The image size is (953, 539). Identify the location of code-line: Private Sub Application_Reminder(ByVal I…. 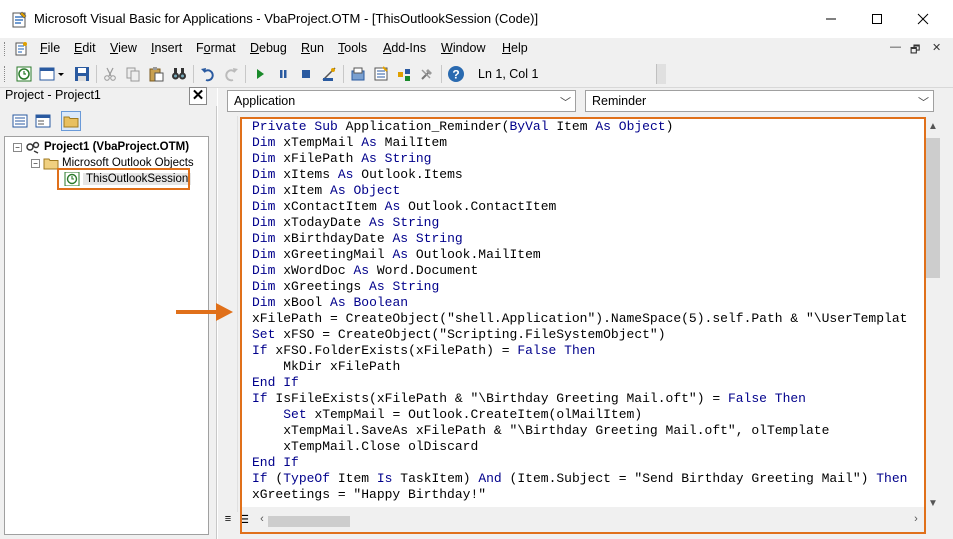
(579, 127).